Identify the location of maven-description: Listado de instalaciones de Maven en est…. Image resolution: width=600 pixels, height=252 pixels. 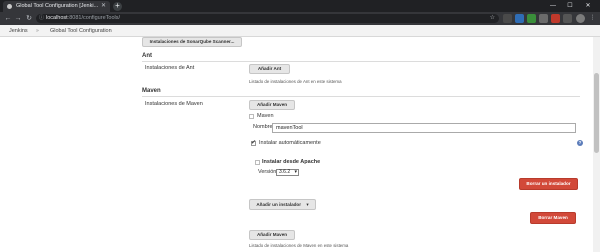
(299, 245).